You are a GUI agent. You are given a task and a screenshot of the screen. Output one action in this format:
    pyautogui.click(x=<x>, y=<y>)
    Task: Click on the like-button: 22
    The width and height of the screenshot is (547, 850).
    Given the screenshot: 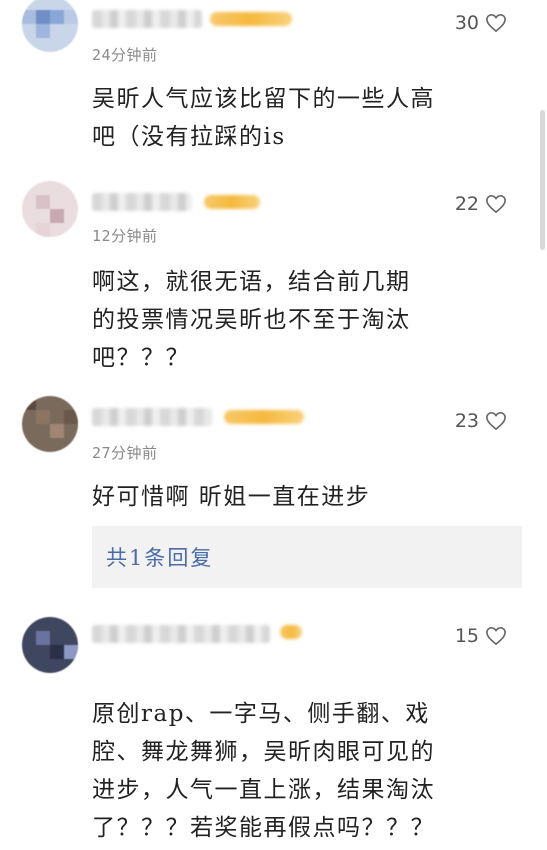 What is the action you would take?
    pyautogui.click(x=481, y=204)
    